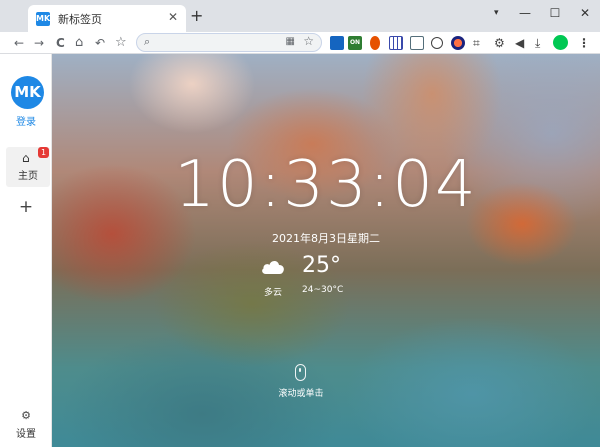  Describe the element at coordinates (308, 41) in the screenshot. I see `star-icon: ☆` at that location.